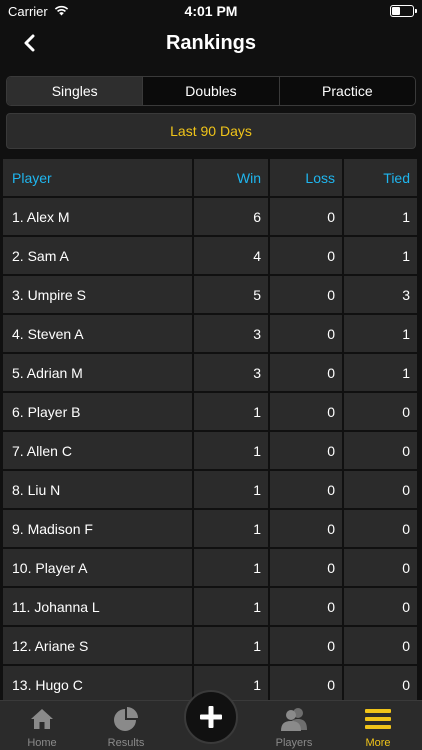 The width and height of the screenshot is (422, 750). I want to click on tab-results: Results, so click(126, 725).